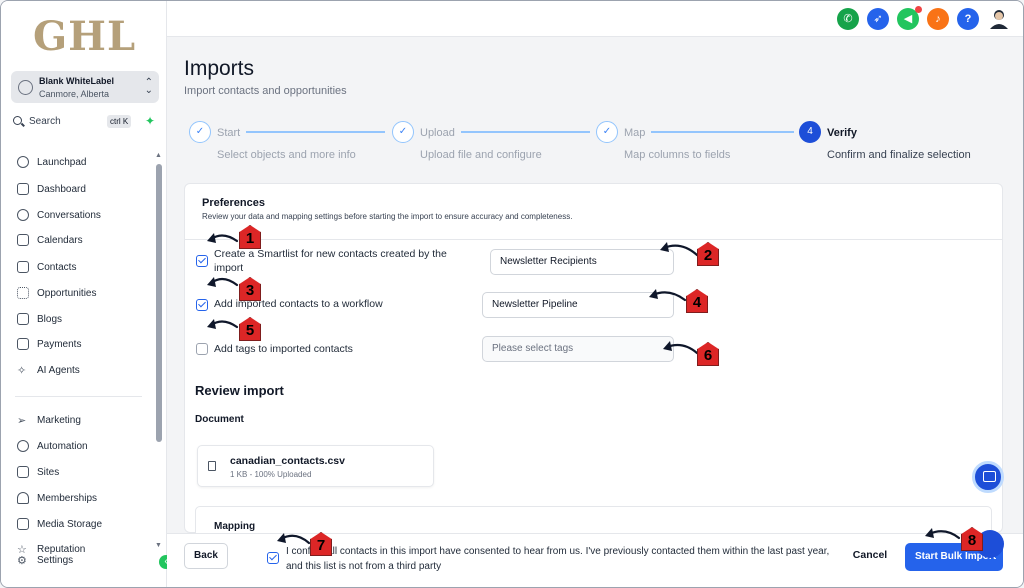 The image size is (1024, 588). Describe the element at coordinates (878, 19) in the screenshot. I see `rocket-icon: ➶` at that location.